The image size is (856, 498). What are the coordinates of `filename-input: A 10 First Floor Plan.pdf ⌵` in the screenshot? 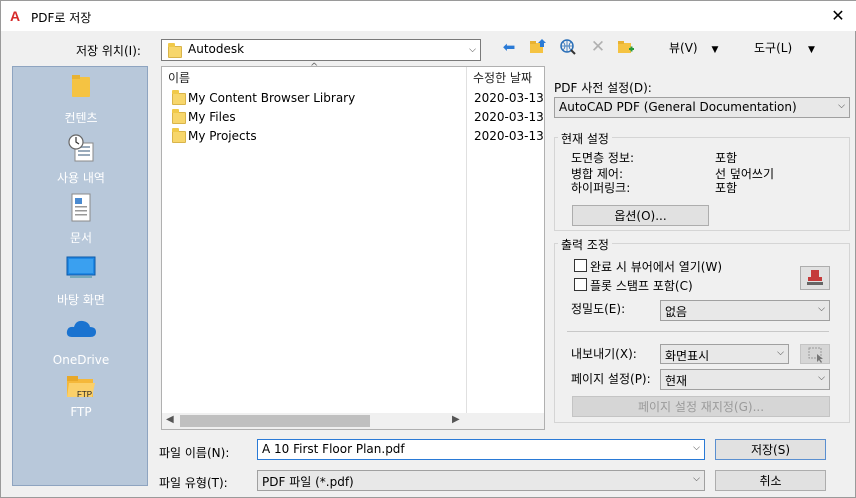 It's located at (481, 449).